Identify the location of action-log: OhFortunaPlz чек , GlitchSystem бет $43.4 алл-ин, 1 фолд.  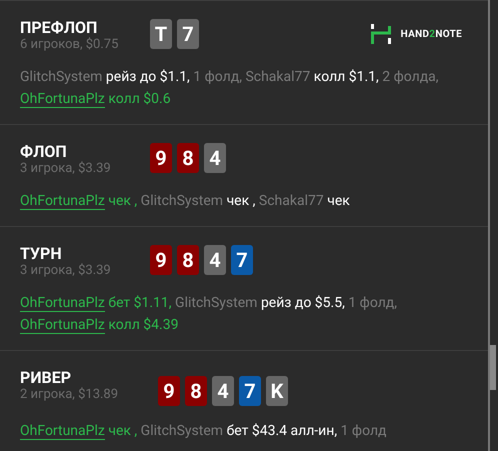
(204, 432).